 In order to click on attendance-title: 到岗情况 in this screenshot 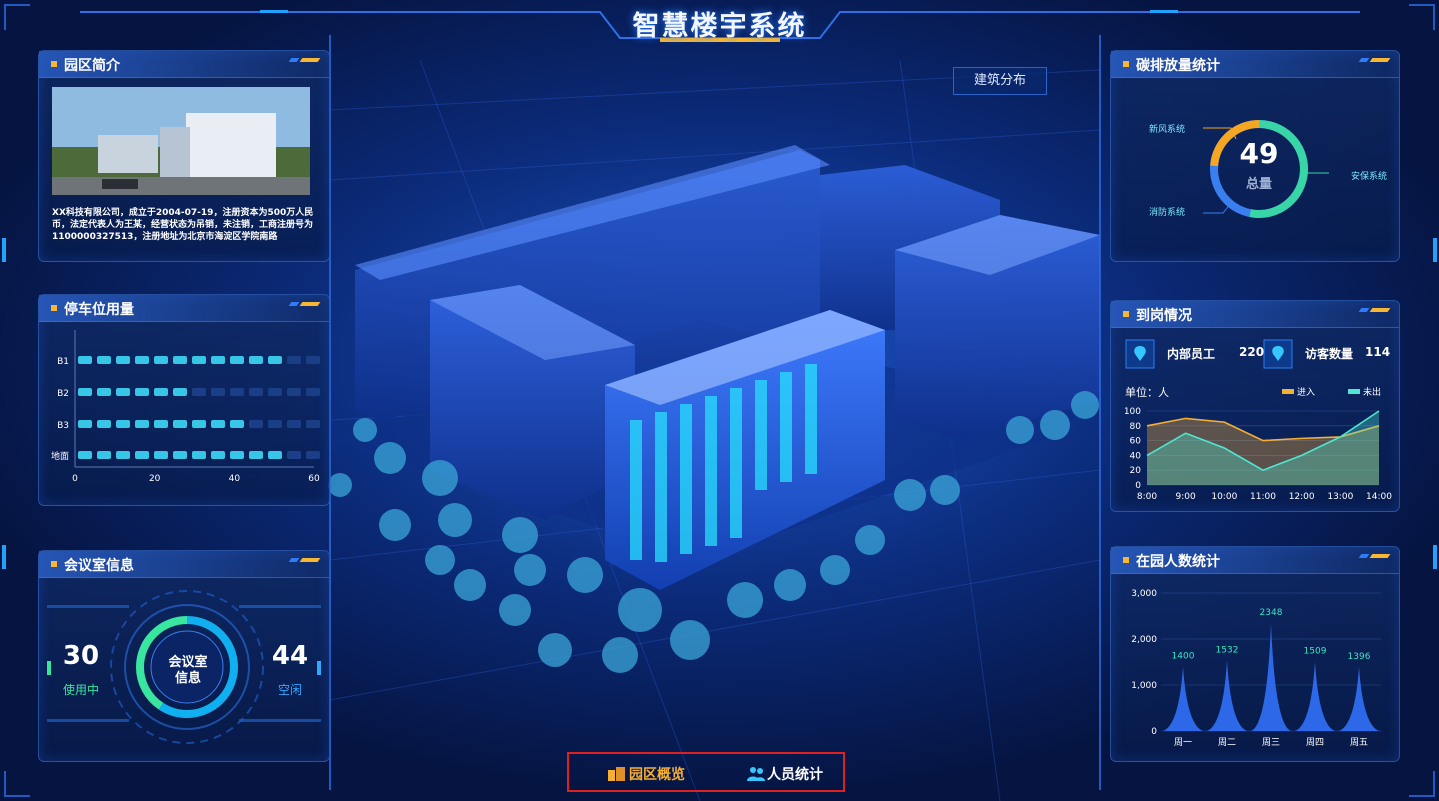, I will do `click(1164, 316)`.